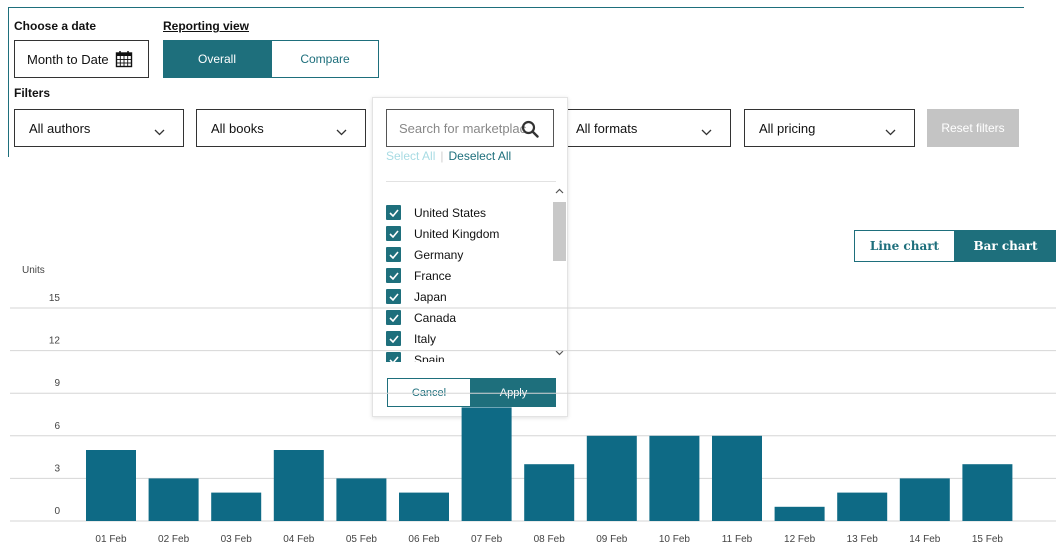  What do you see at coordinates (325, 59) in the screenshot?
I see `tab-compare: Compare` at bounding box center [325, 59].